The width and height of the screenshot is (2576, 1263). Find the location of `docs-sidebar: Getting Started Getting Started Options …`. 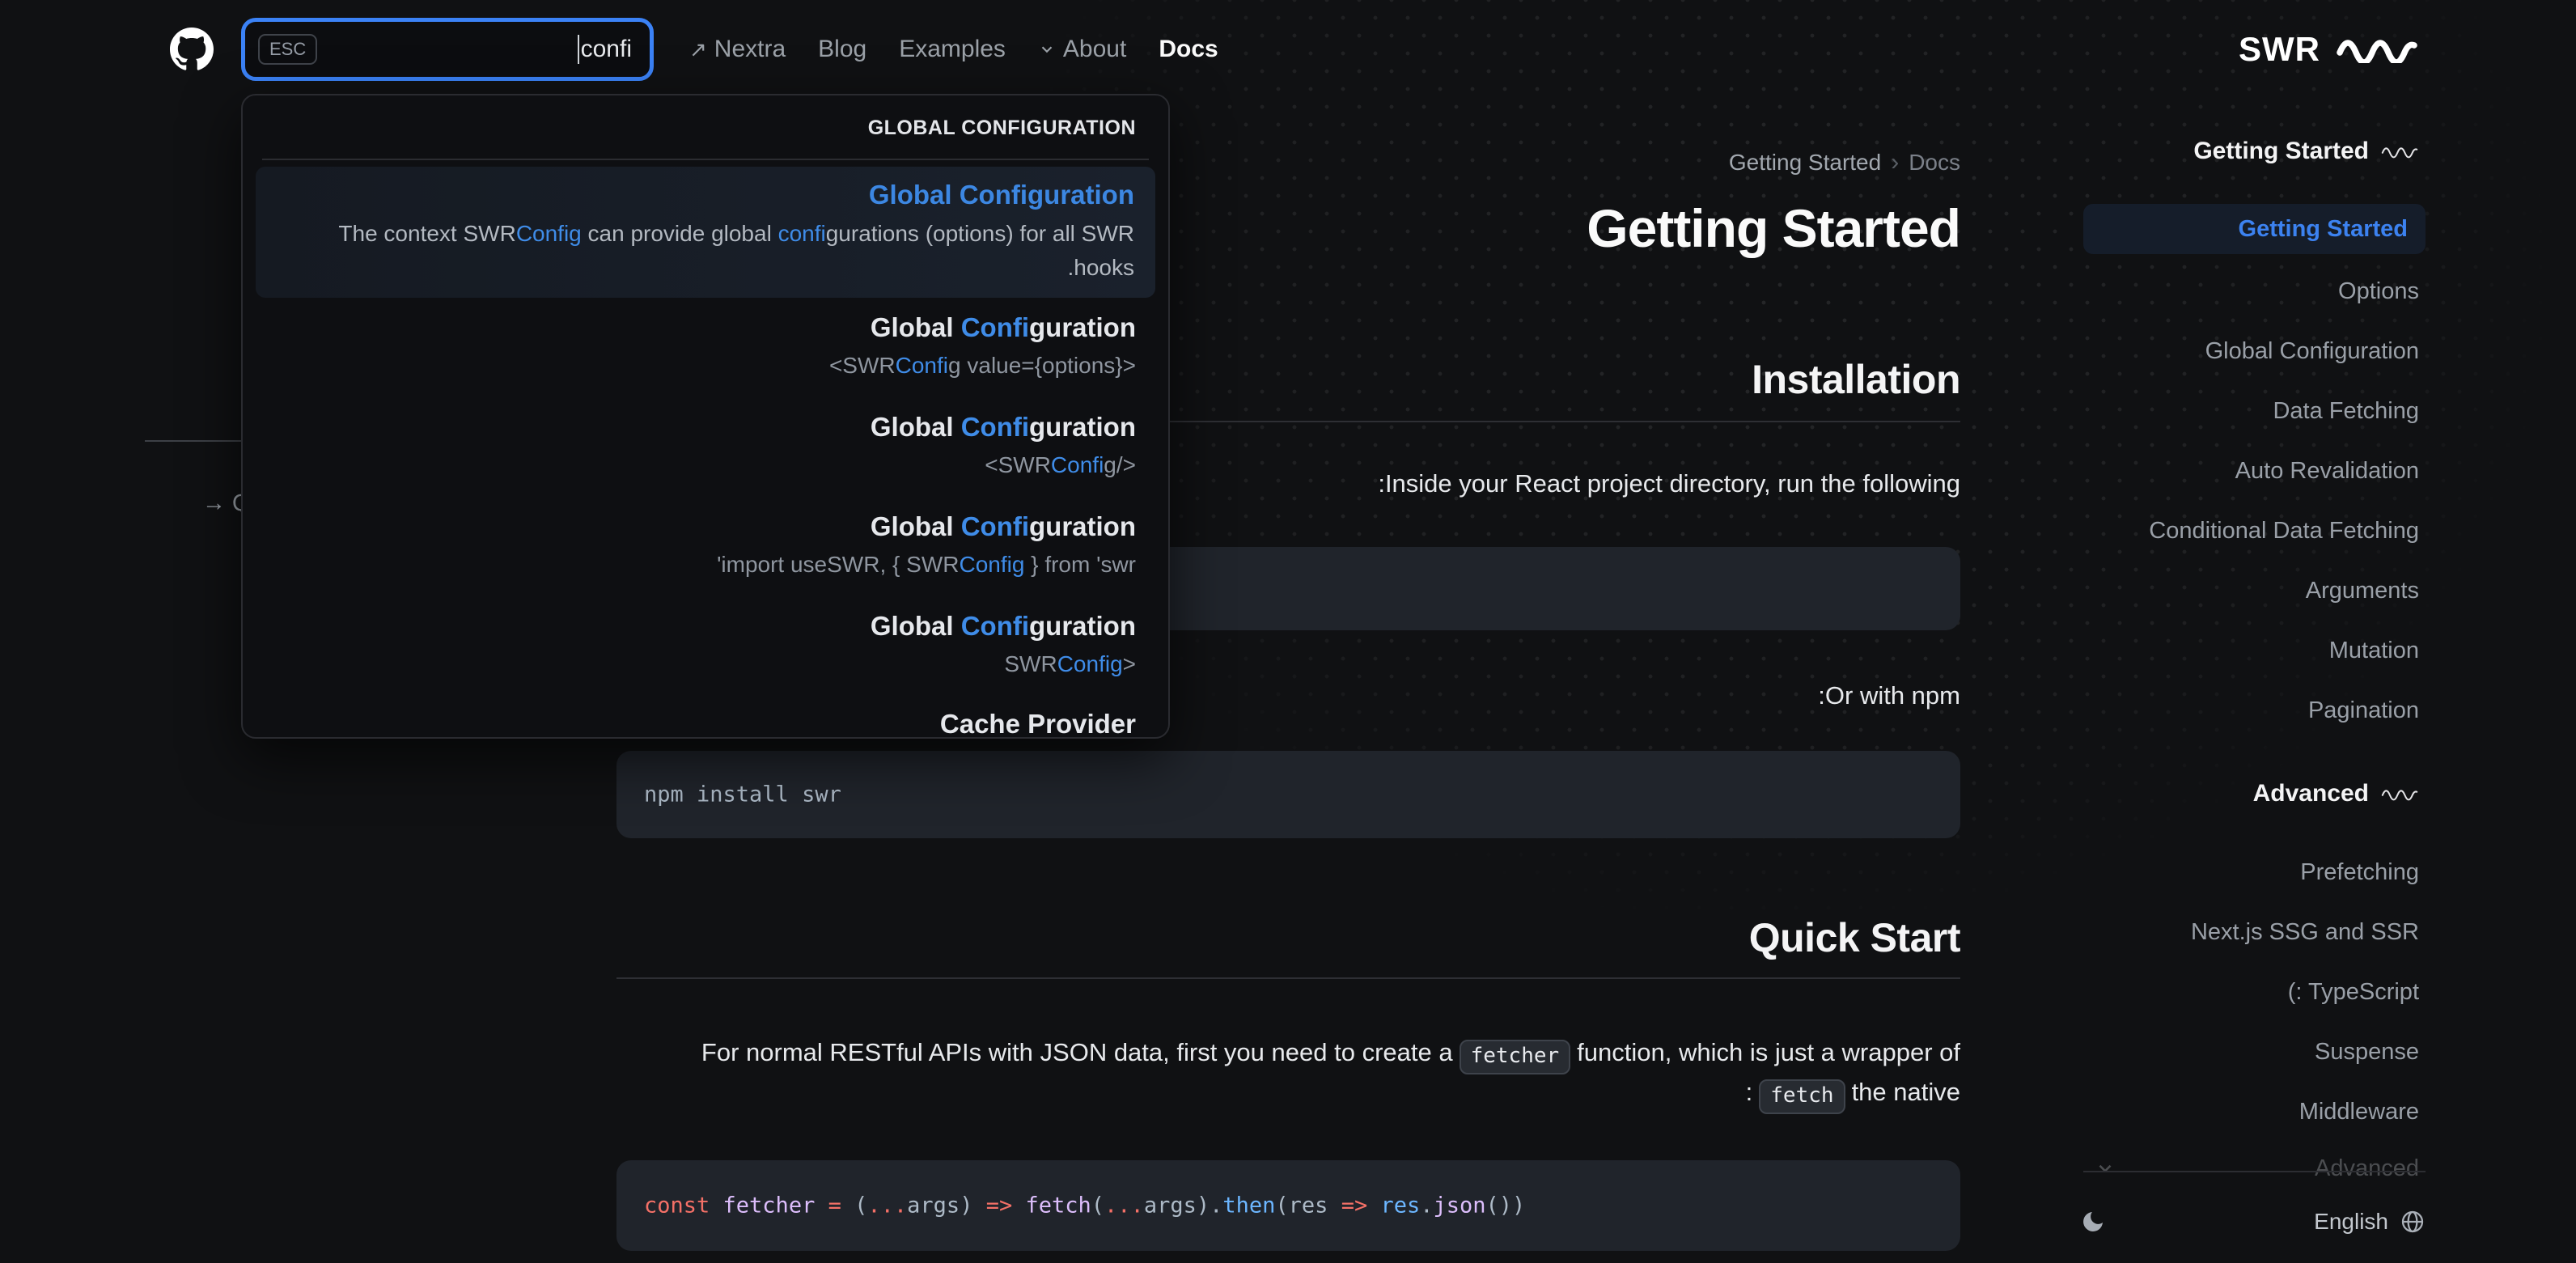

docs-sidebar: Getting Started Getting Started Options … is located at coordinates (2251, 681).